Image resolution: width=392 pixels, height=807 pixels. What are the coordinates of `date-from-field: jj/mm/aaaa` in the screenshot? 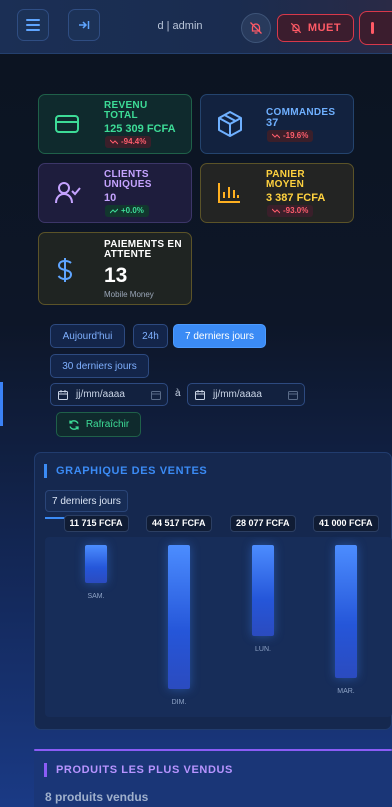 It's located at (109, 394).